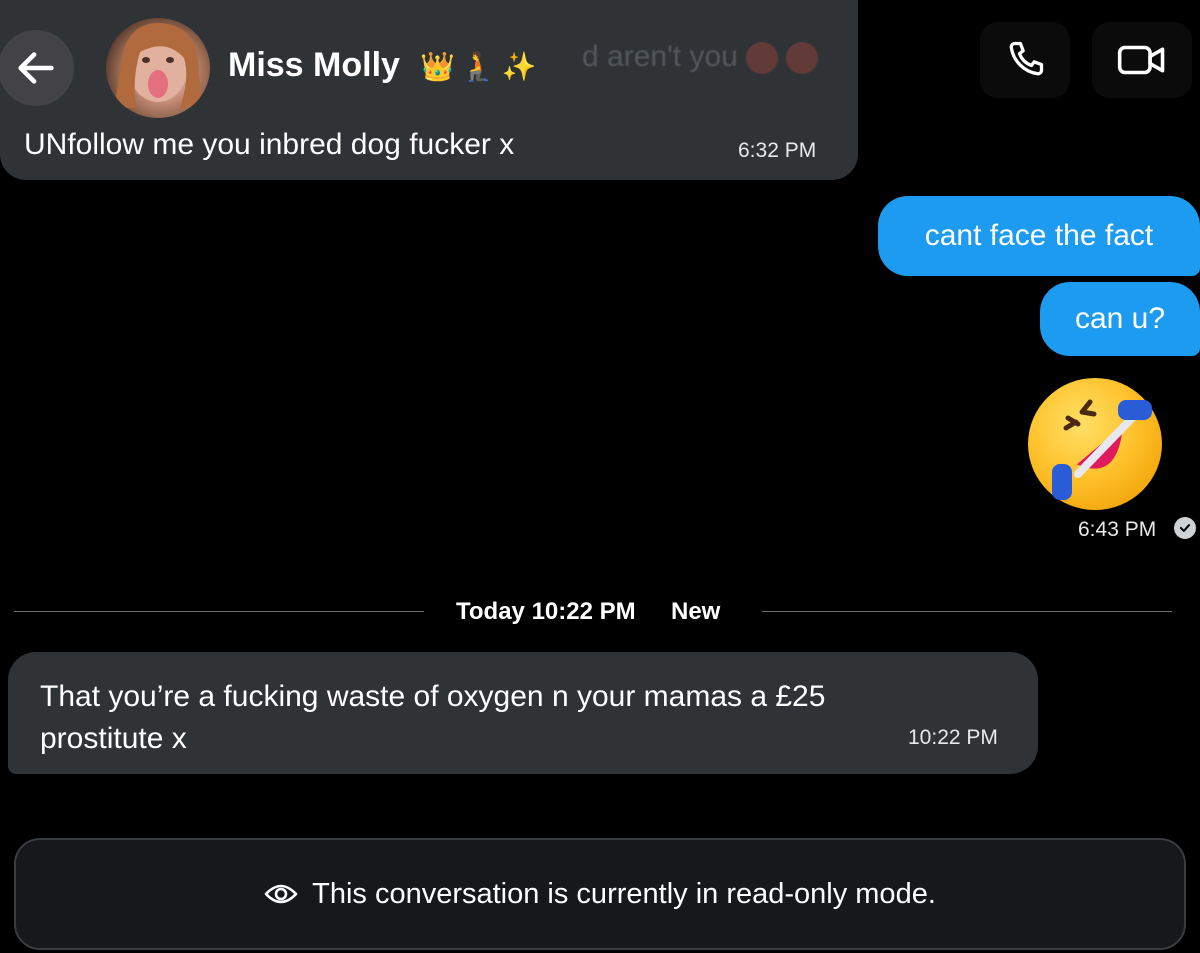 The width and height of the screenshot is (1200, 953). What do you see at coordinates (219, 611) in the screenshot?
I see `divider-line-left` at bounding box center [219, 611].